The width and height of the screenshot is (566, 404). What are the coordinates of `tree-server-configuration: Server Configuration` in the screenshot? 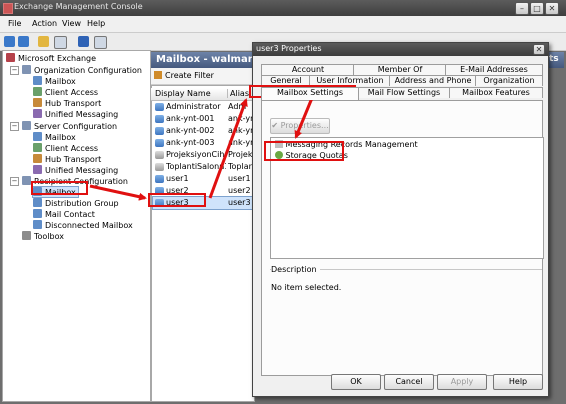 It's located at (69, 126).